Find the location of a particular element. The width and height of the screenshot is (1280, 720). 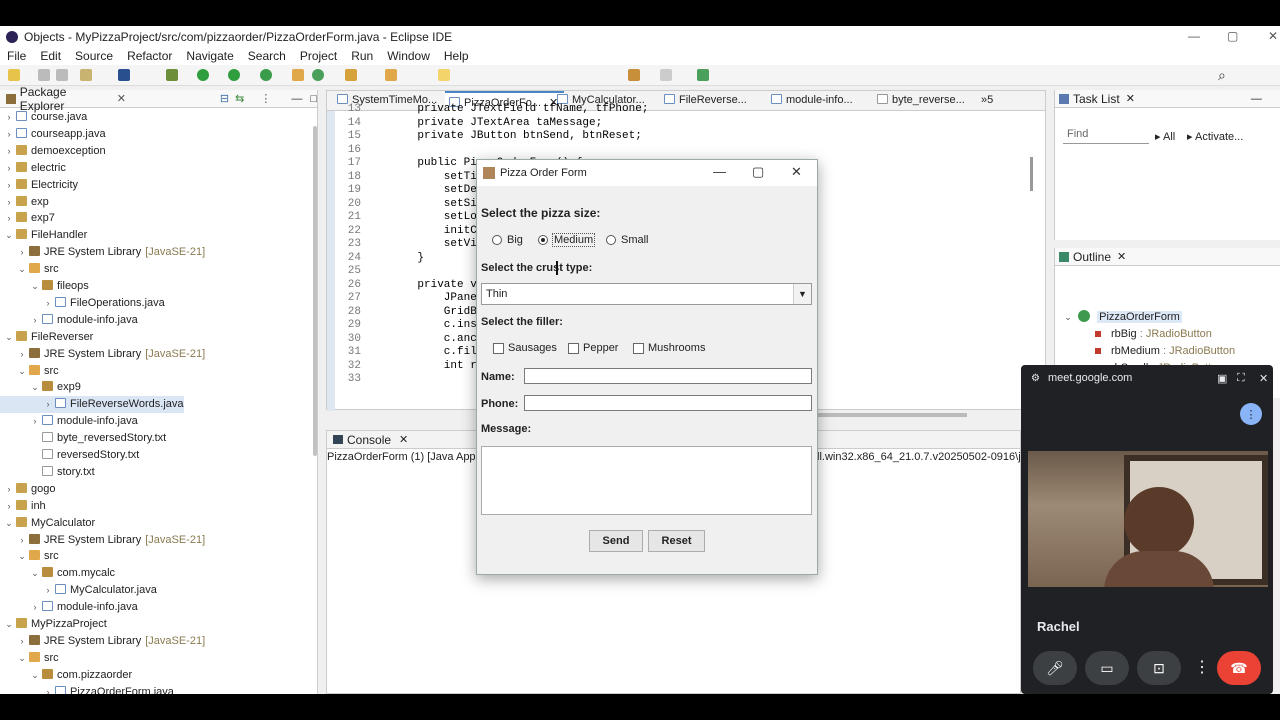

tree-row: story.txt is located at coordinates (47, 472).